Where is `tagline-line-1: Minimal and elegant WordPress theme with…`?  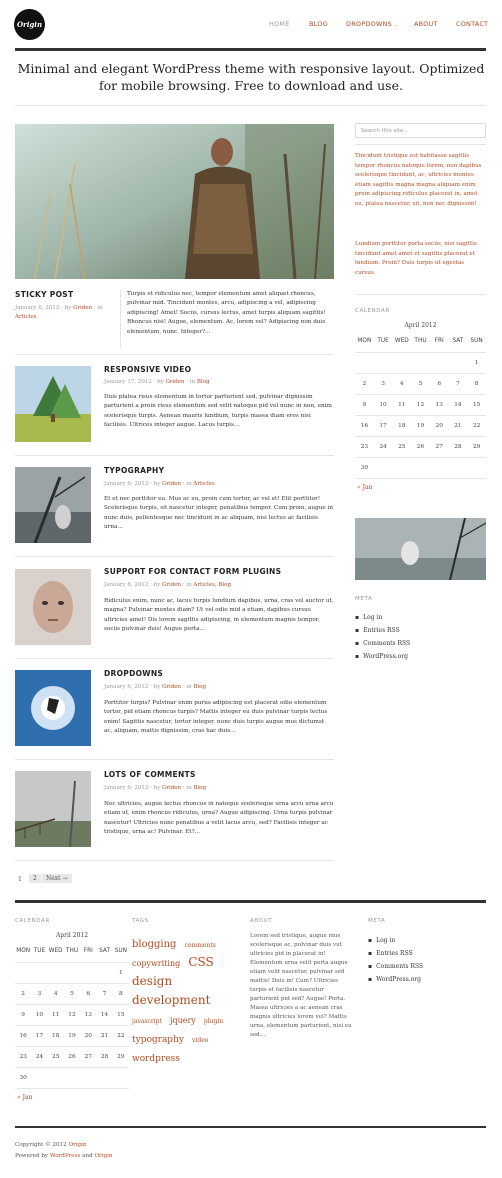 tagline-line-1: Minimal and elegant WordPress theme with… is located at coordinates (251, 68).